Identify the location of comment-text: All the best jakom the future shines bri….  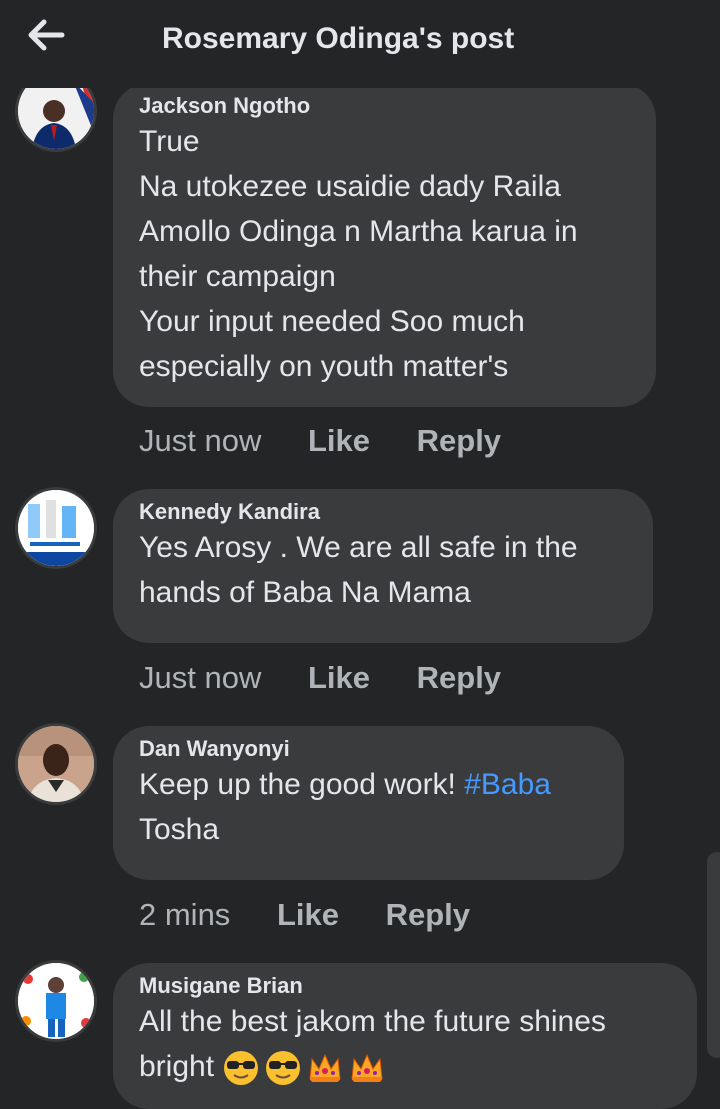
(406, 1044).